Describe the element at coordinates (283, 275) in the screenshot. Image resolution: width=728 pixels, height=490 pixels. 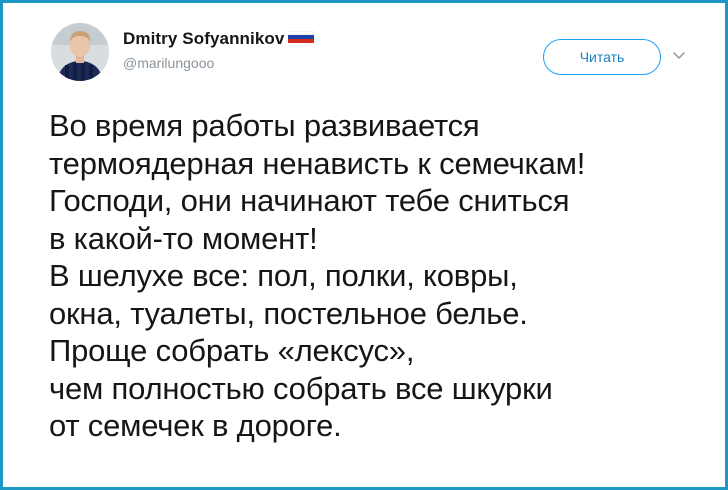
I see `tweet-line: В шелухе все: пол, полки, ковры,` at that location.